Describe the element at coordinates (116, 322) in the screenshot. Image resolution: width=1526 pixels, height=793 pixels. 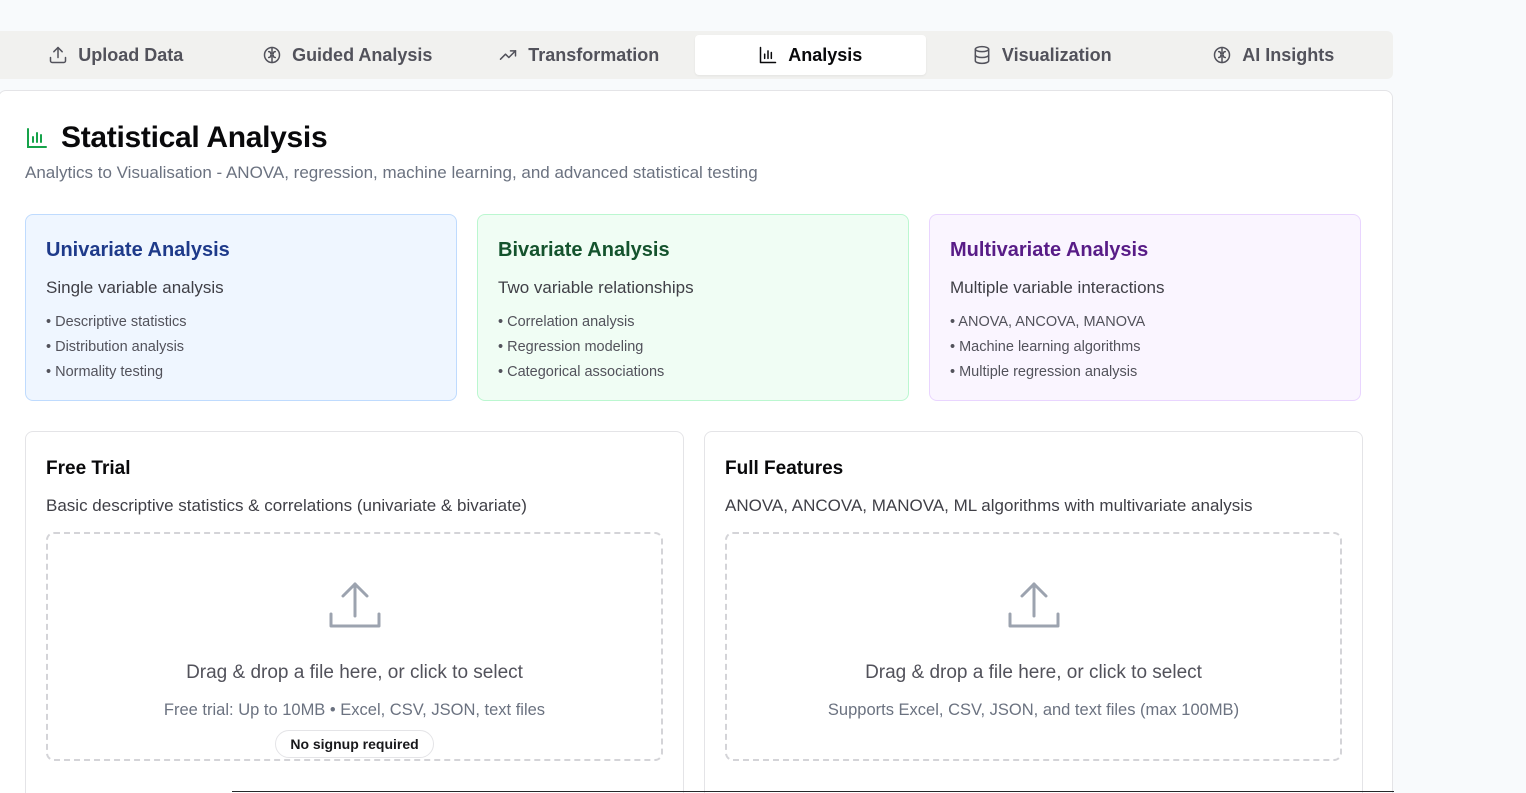
I see `card-feature: • Descriptive statistics` at that location.